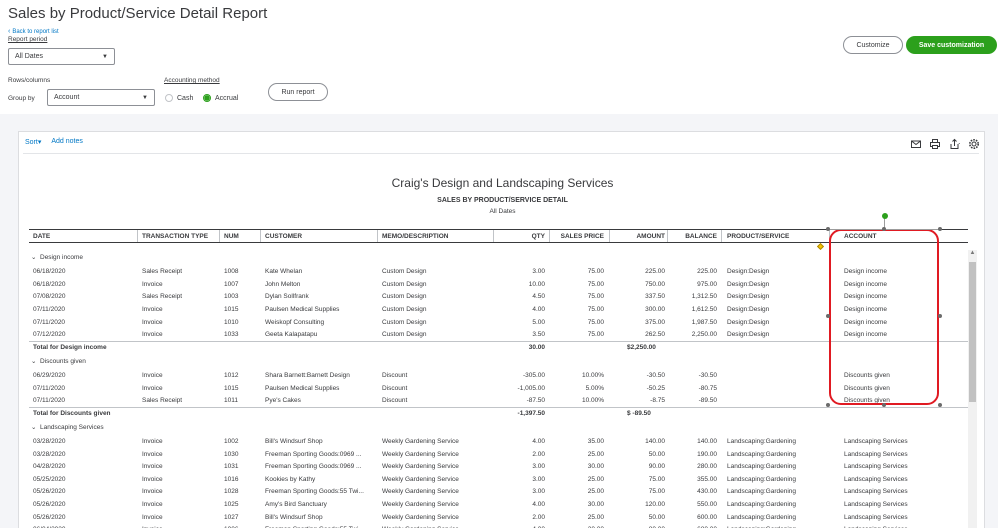  I want to click on column-header-transaction-type: TRANSACTION TYPE, so click(175, 236).